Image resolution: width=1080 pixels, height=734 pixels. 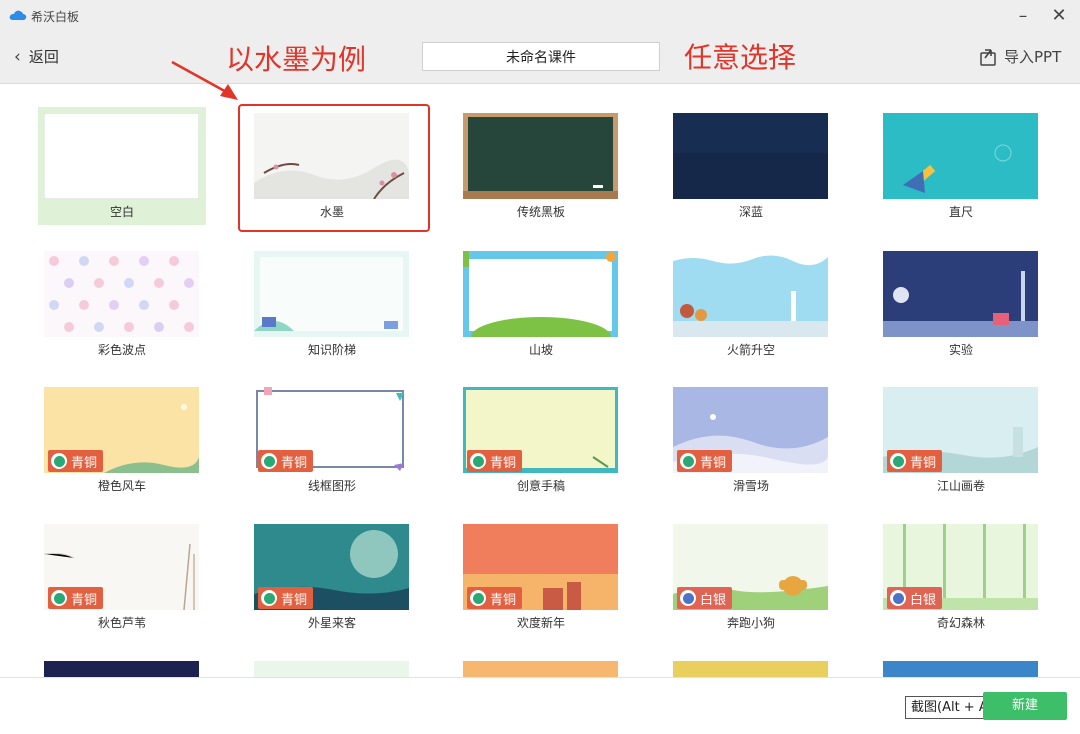 What do you see at coordinates (43, 57) in the screenshot?
I see `back-label: 返回` at bounding box center [43, 57].